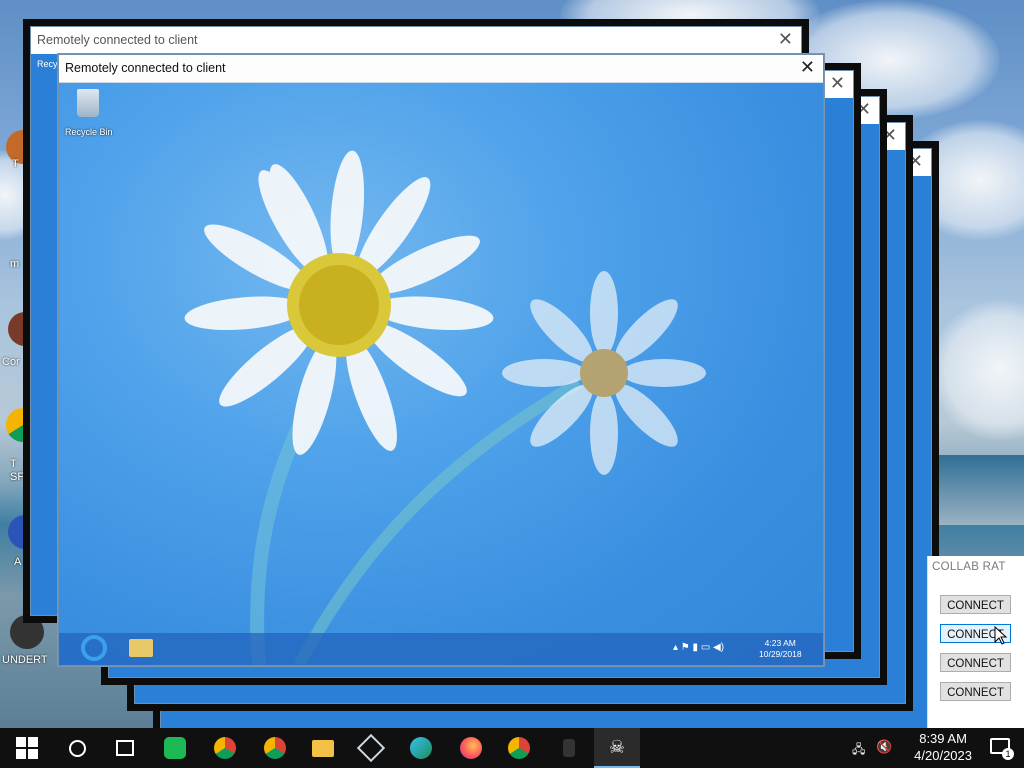 Image resolution: width=1024 pixels, height=768 pixels. I want to click on system-clock: 8:39 AM 4/20/2023, so click(943, 747).